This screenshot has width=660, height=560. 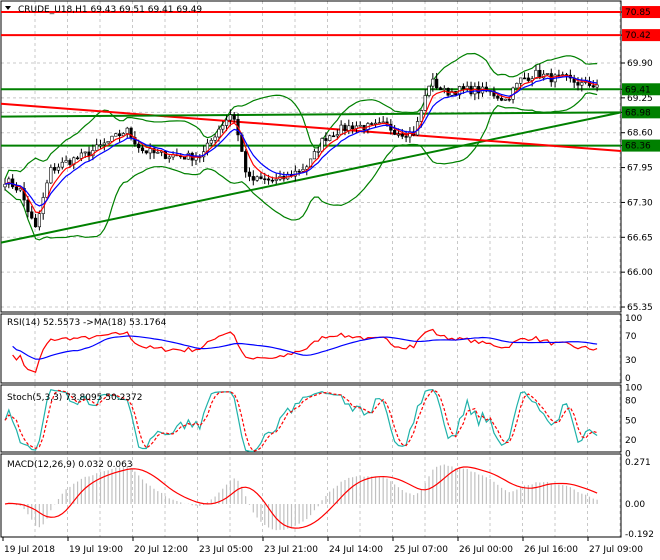 I want to click on indicator-tick-label: 80, so click(x=631, y=402).